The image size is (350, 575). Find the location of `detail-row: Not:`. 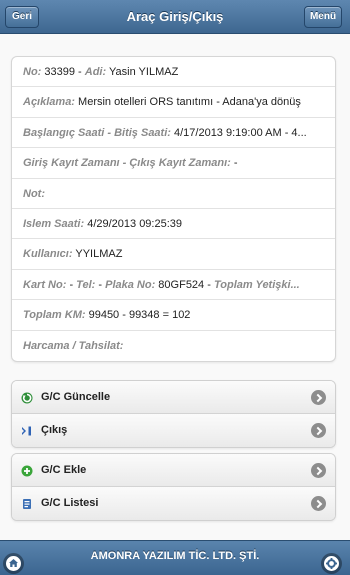

detail-row: Not: is located at coordinates (173, 194).